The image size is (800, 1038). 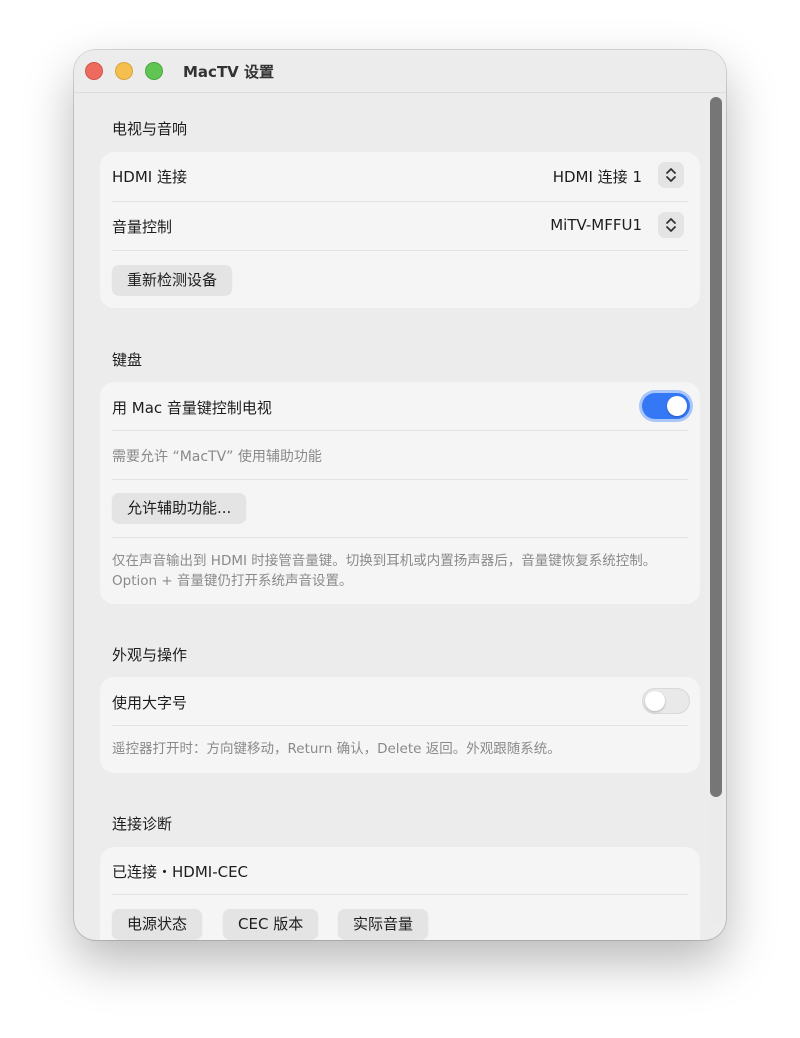 I want to click on section-title-diagnostics: 连接诊断, so click(x=142, y=824).